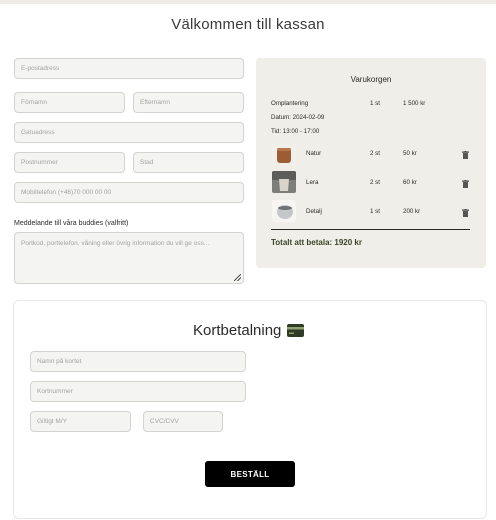 This screenshot has width=496, height=520. Describe the element at coordinates (138, 361) in the screenshot. I see `card-name-field` at that location.